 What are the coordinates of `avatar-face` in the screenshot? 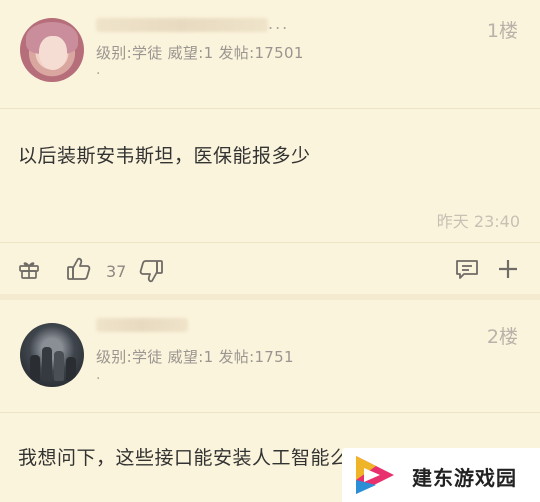 It's located at (53, 53).